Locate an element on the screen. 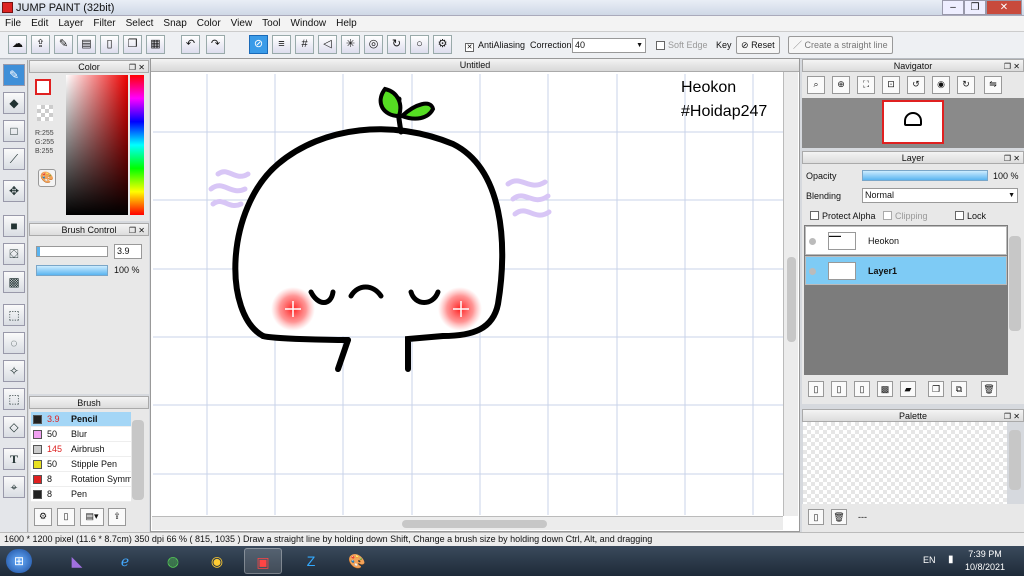 Image resolution: width=1024 pixels, height=576 pixels. horizontal-scroll-thumb is located at coordinates (474, 524).